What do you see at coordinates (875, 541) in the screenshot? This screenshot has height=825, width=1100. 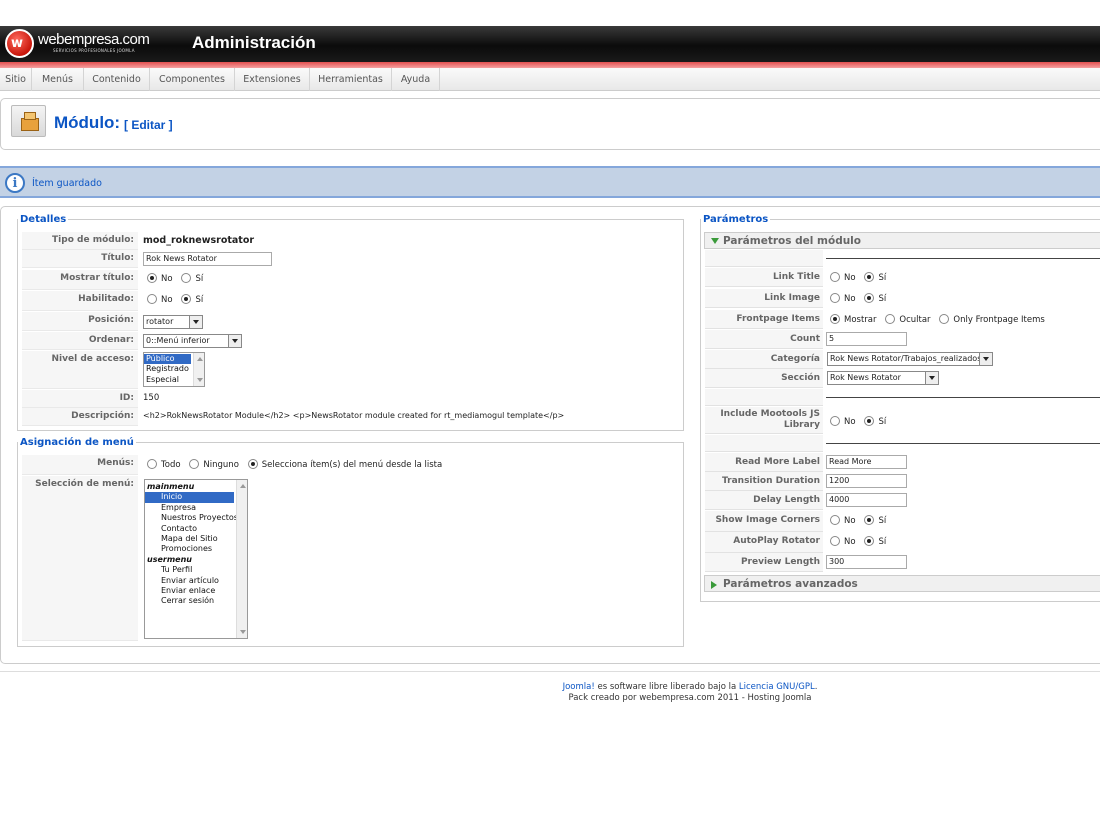 I see `autoplay-si: Sí` at bounding box center [875, 541].